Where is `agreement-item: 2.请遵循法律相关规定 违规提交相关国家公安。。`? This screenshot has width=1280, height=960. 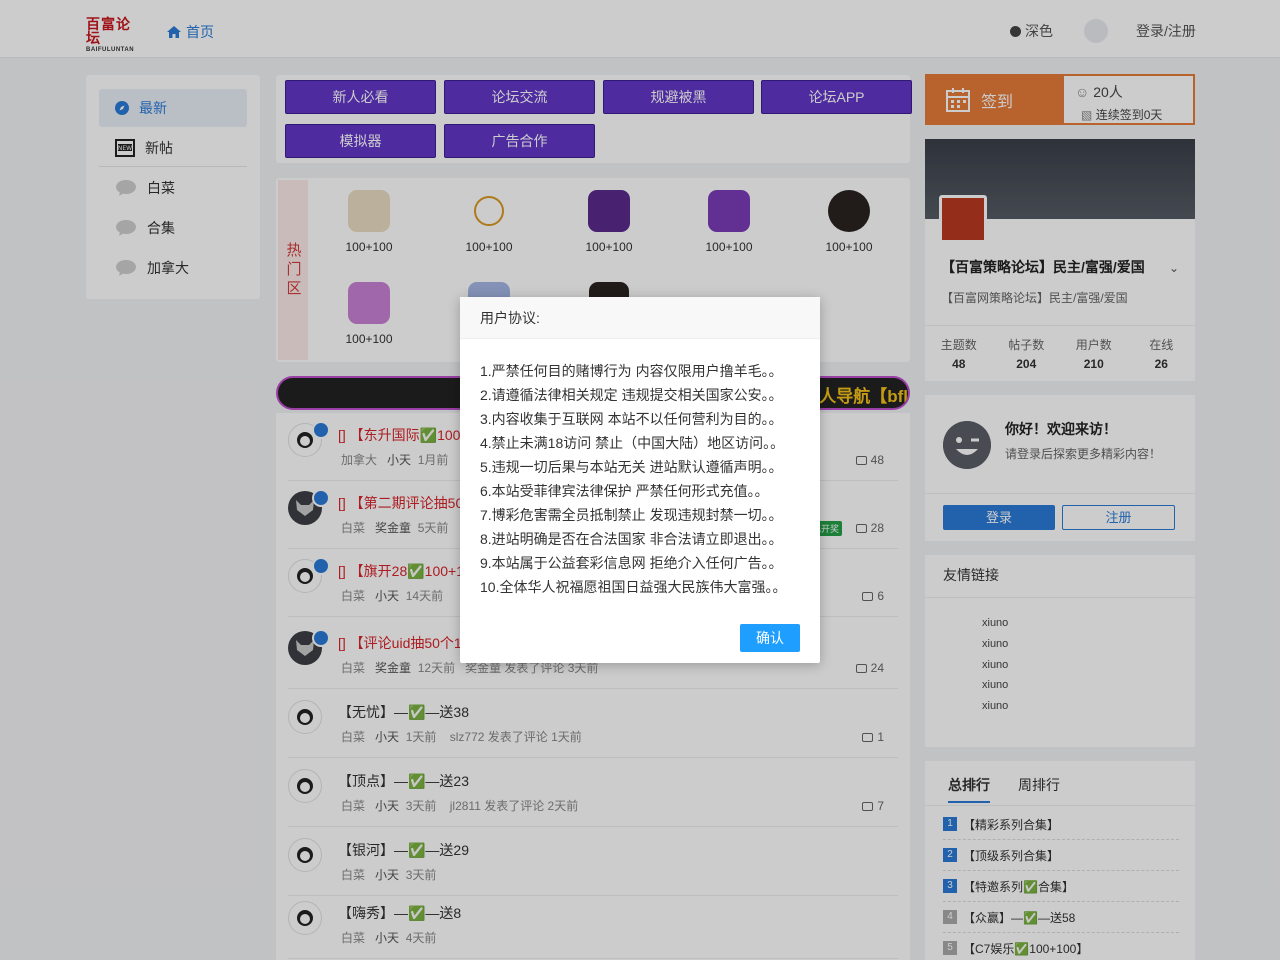 agreement-item: 2.请遵循法律相关规定 违规提交相关国家公安。。 is located at coordinates (631, 395).